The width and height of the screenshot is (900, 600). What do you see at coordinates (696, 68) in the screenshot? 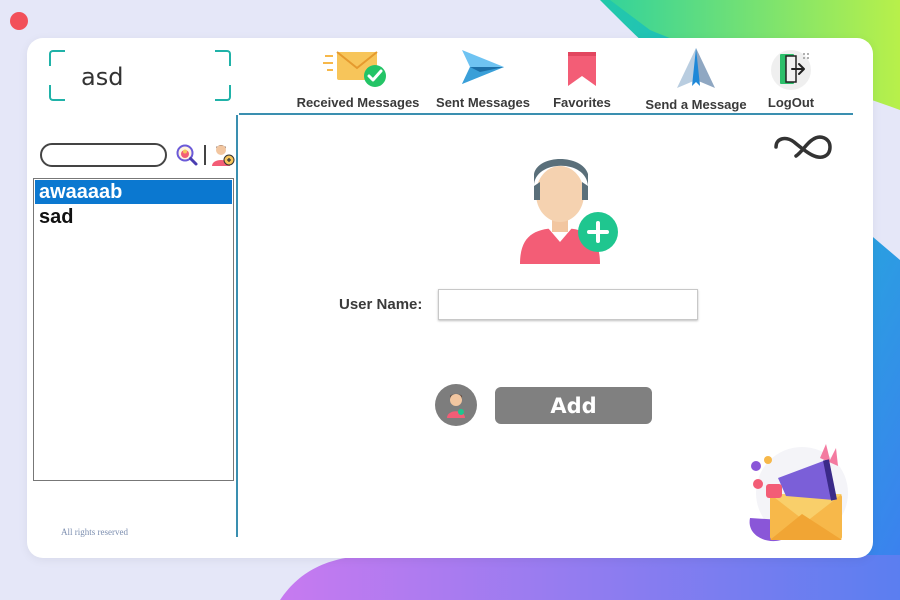
I see `send-arrow-icon` at bounding box center [696, 68].